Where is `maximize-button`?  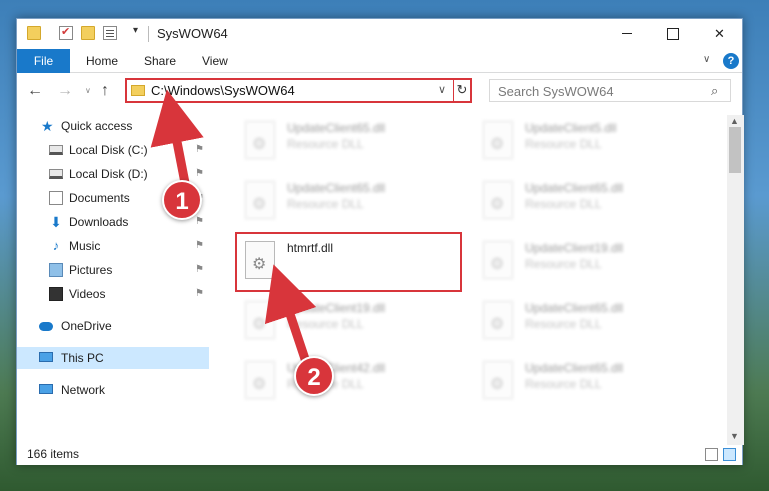
maximize-button is located at coordinates (672, 34).